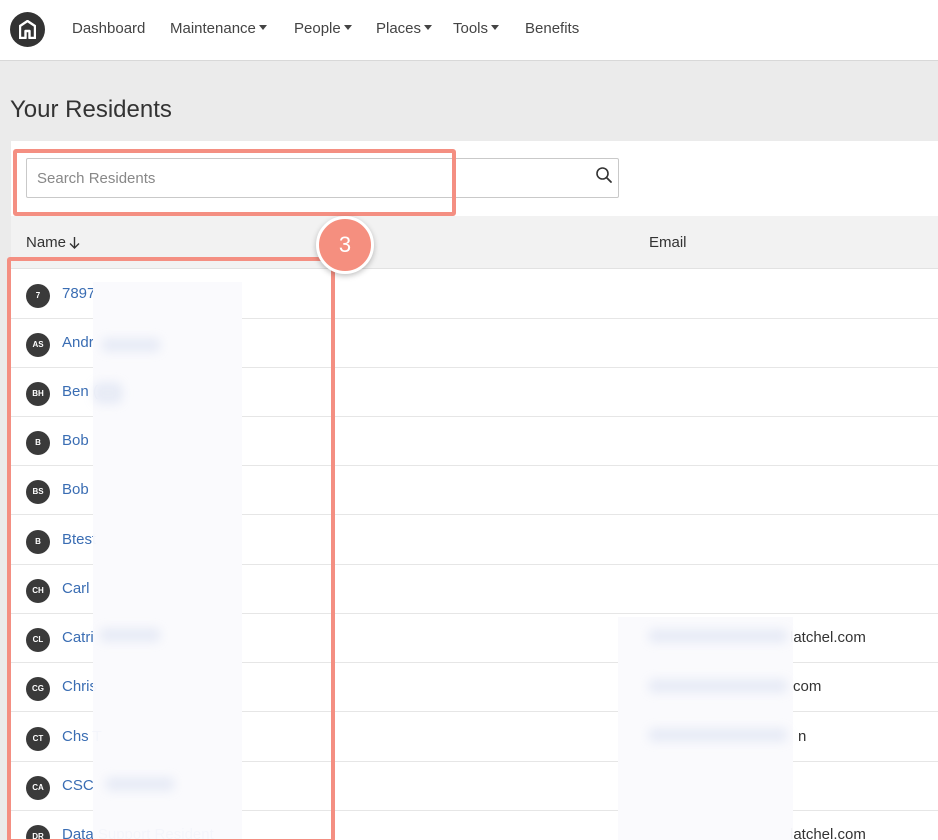 The image size is (938, 840). What do you see at coordinates (234, 182) in the screenshot?
I see `search-highlight-box` at bounding box center [234, 182].